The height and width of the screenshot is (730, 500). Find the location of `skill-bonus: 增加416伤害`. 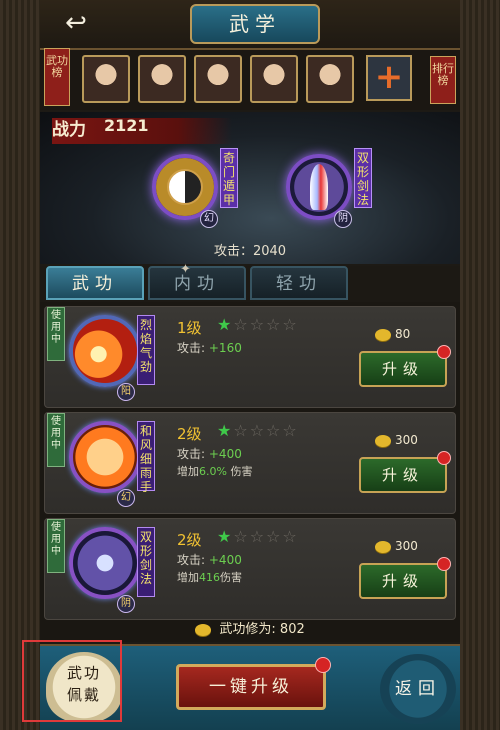

skill-bonus: 增加416伤害 is located at coordinates (209, 577).